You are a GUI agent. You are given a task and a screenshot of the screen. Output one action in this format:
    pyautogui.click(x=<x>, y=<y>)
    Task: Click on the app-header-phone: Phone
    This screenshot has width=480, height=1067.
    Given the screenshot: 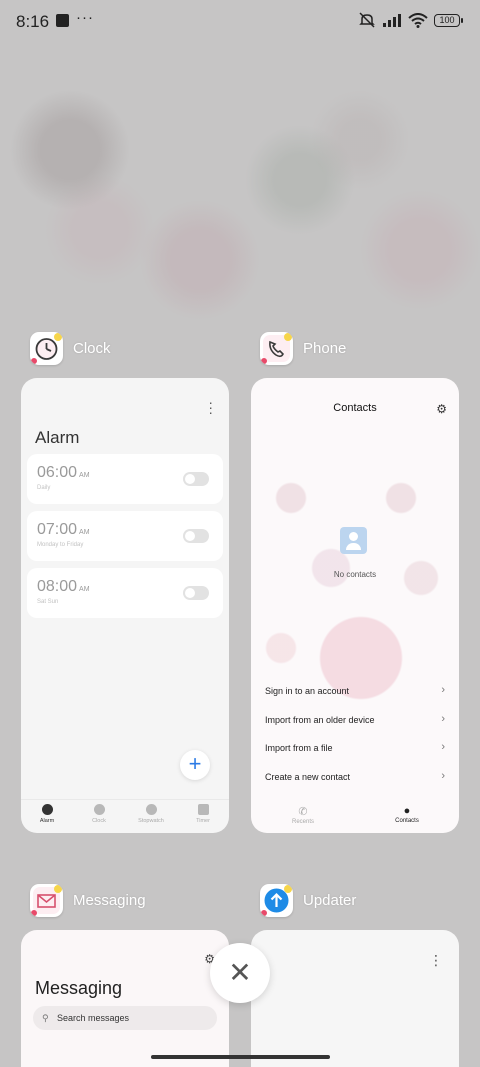 What is the action you would take?
    pyautogui.click(x=303, y=348)
    